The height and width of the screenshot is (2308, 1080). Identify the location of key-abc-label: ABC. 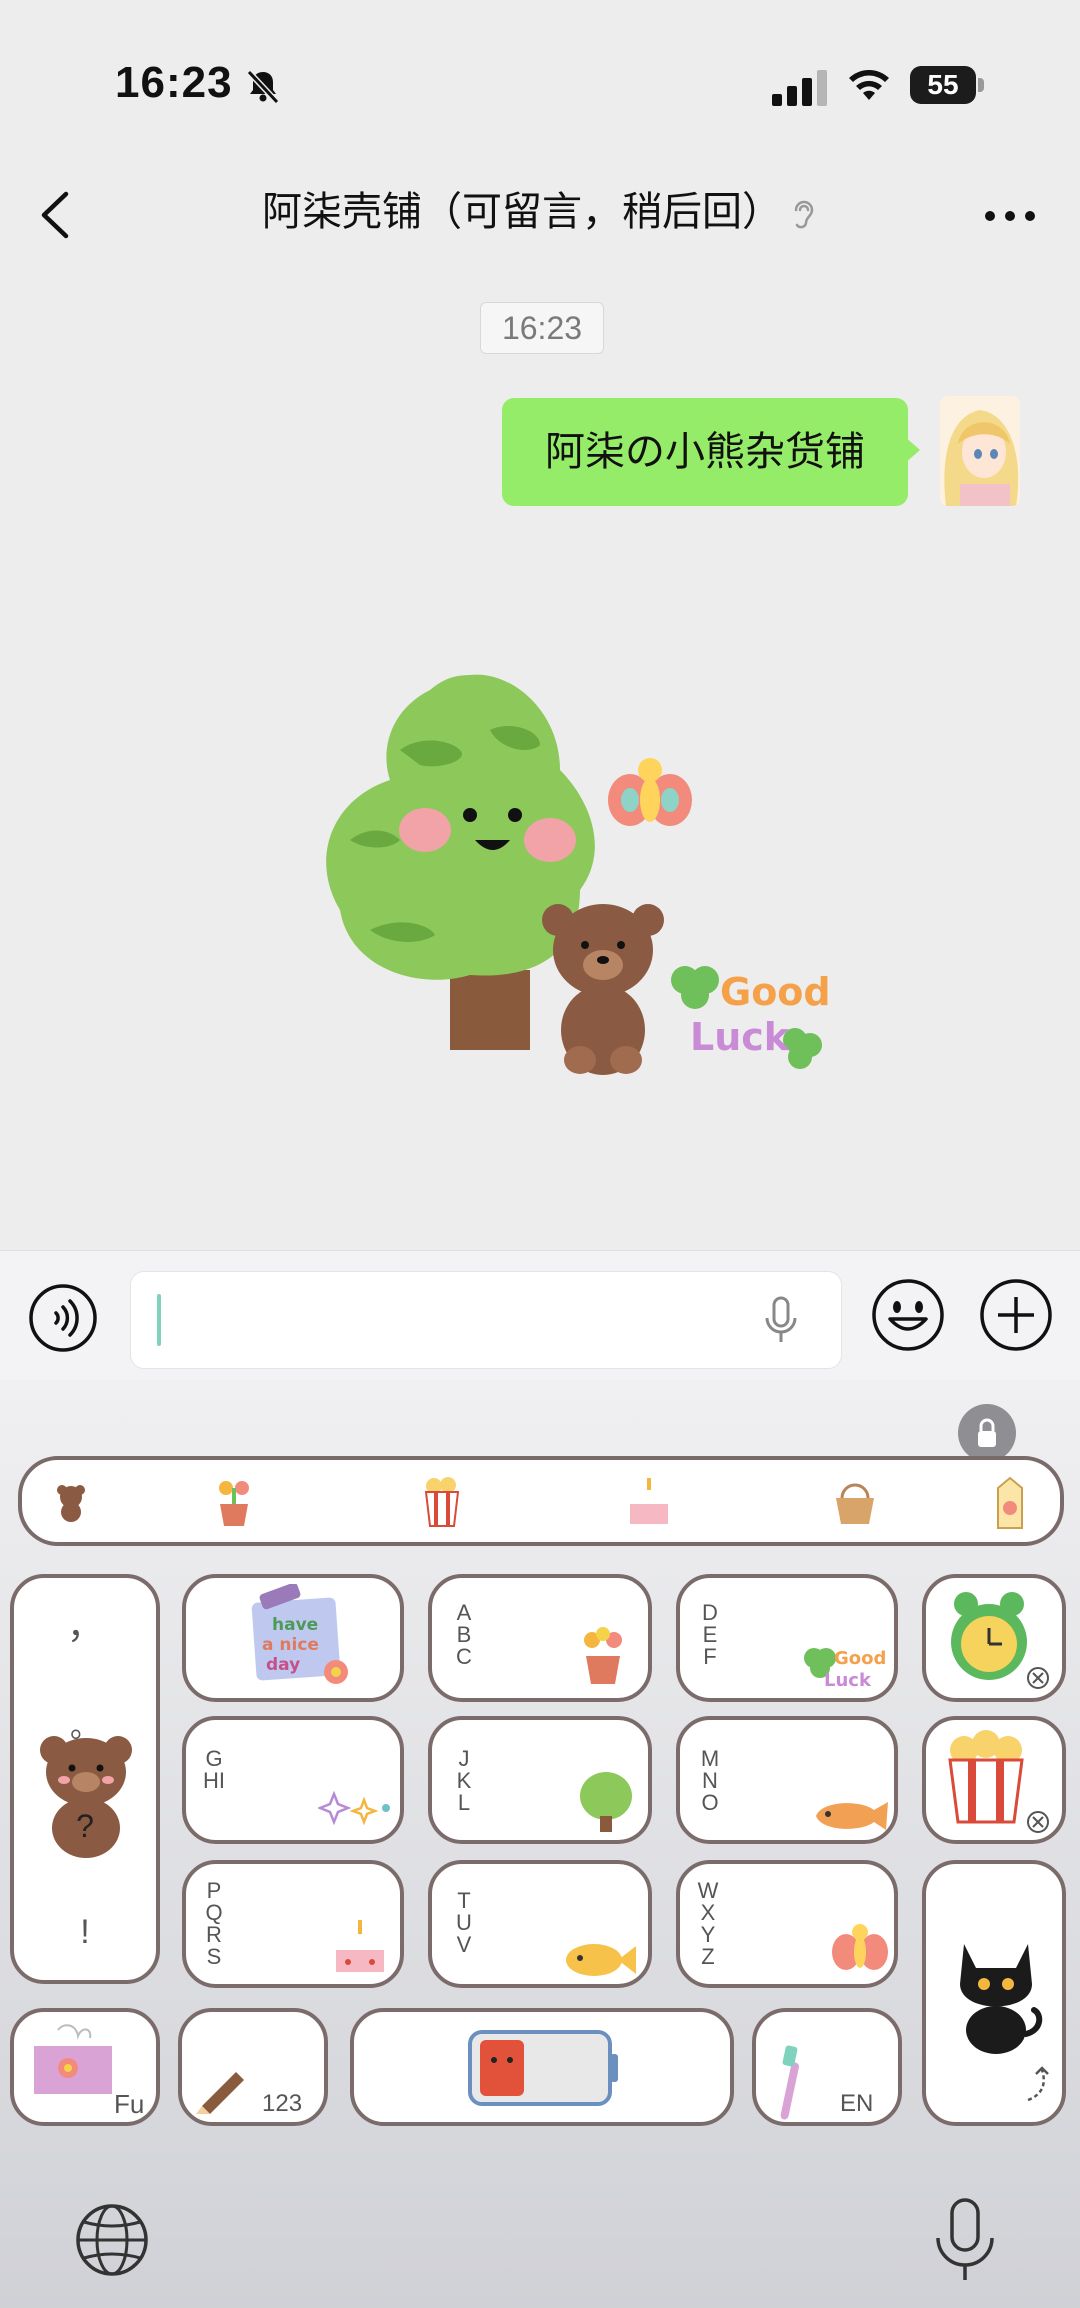
(464, 1634).